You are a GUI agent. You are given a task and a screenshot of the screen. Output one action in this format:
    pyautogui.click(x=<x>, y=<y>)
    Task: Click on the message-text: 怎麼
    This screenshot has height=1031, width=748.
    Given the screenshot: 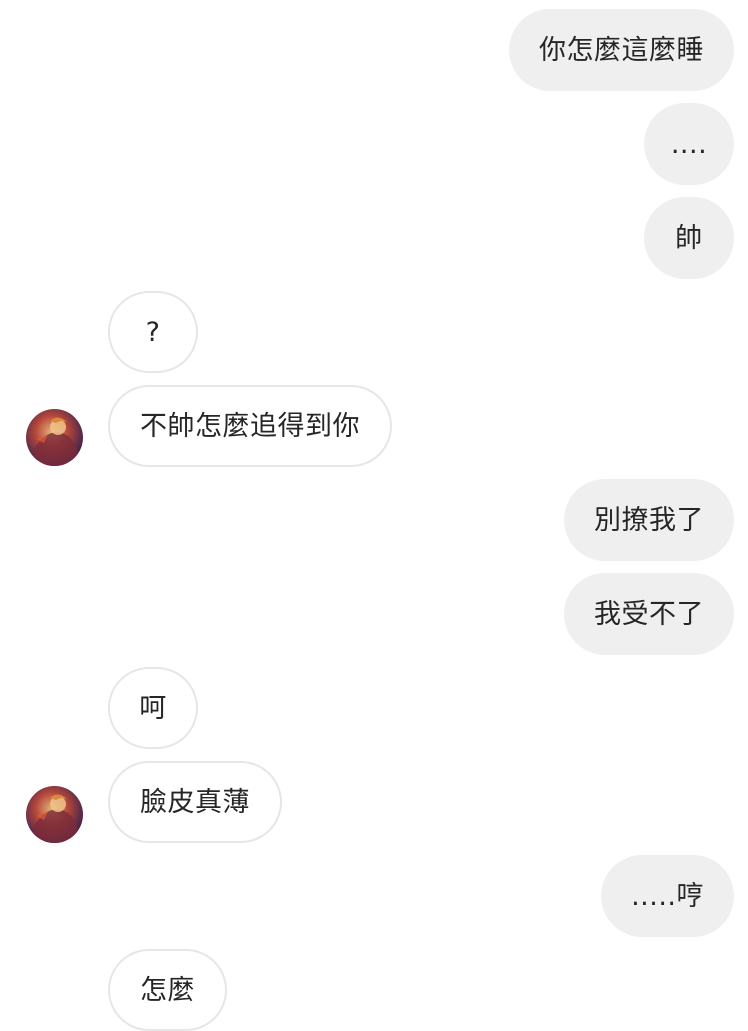 What is the action you would take?
    pyautogui.click(x=167, y=990)
    